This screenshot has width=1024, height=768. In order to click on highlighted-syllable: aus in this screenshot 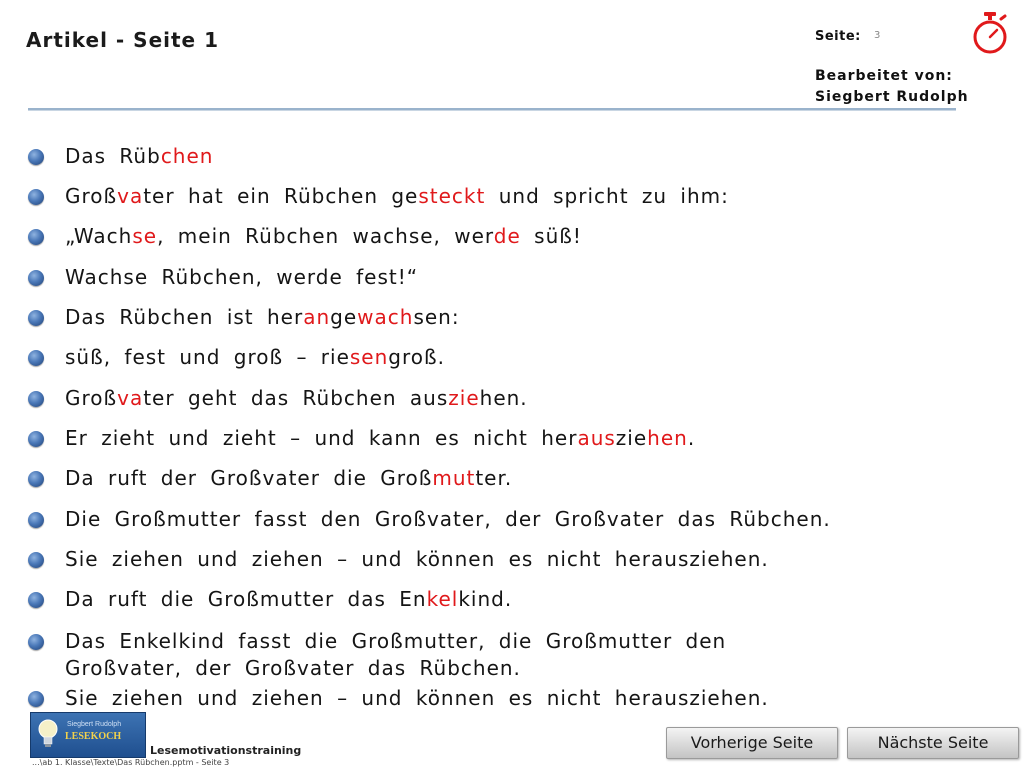, I will do `click(596, 438)`.